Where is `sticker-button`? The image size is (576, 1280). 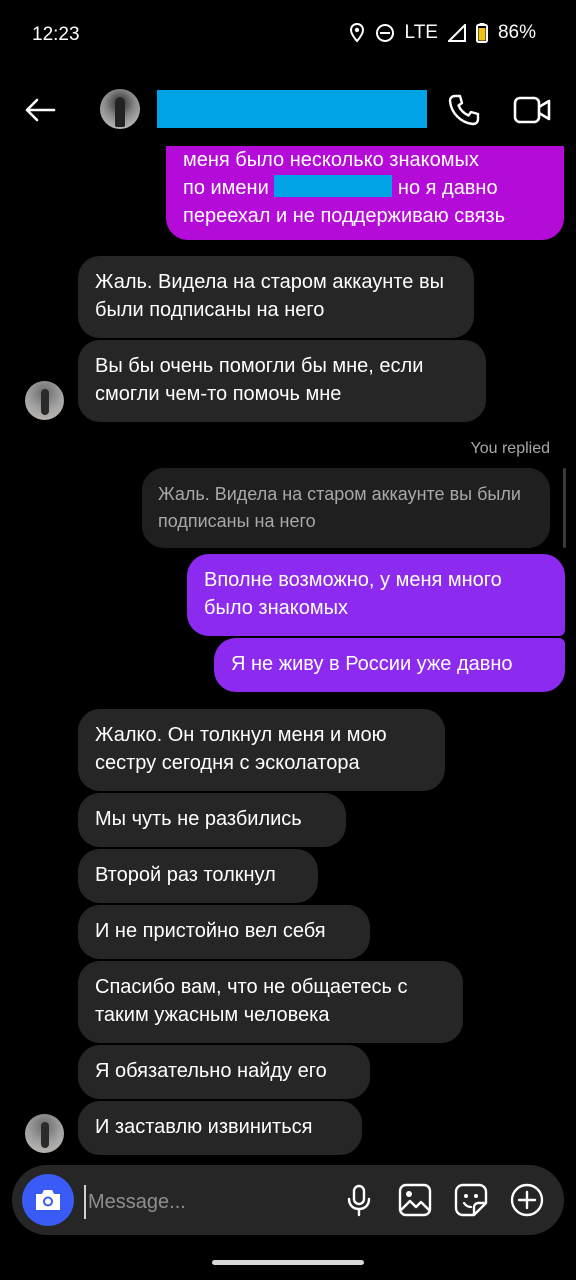 sticker-button is located at coordinates (471, 1200).